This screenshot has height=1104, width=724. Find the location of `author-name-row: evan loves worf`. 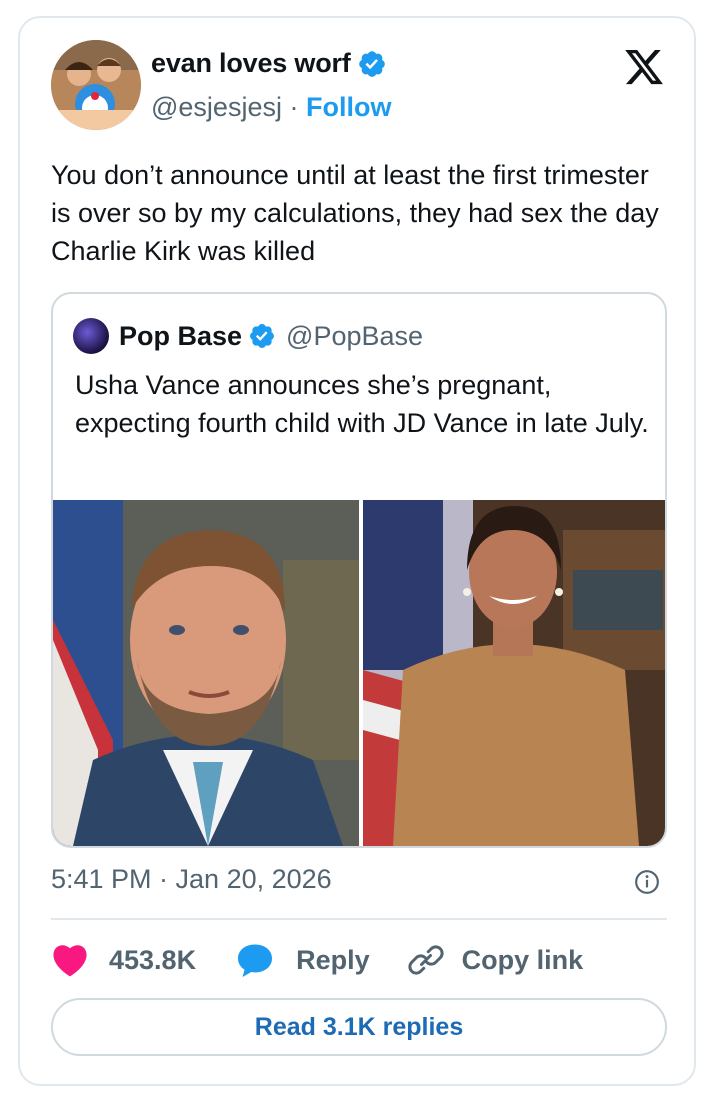

author-name-row: evan loves worf is located at coordinates (269, 63).